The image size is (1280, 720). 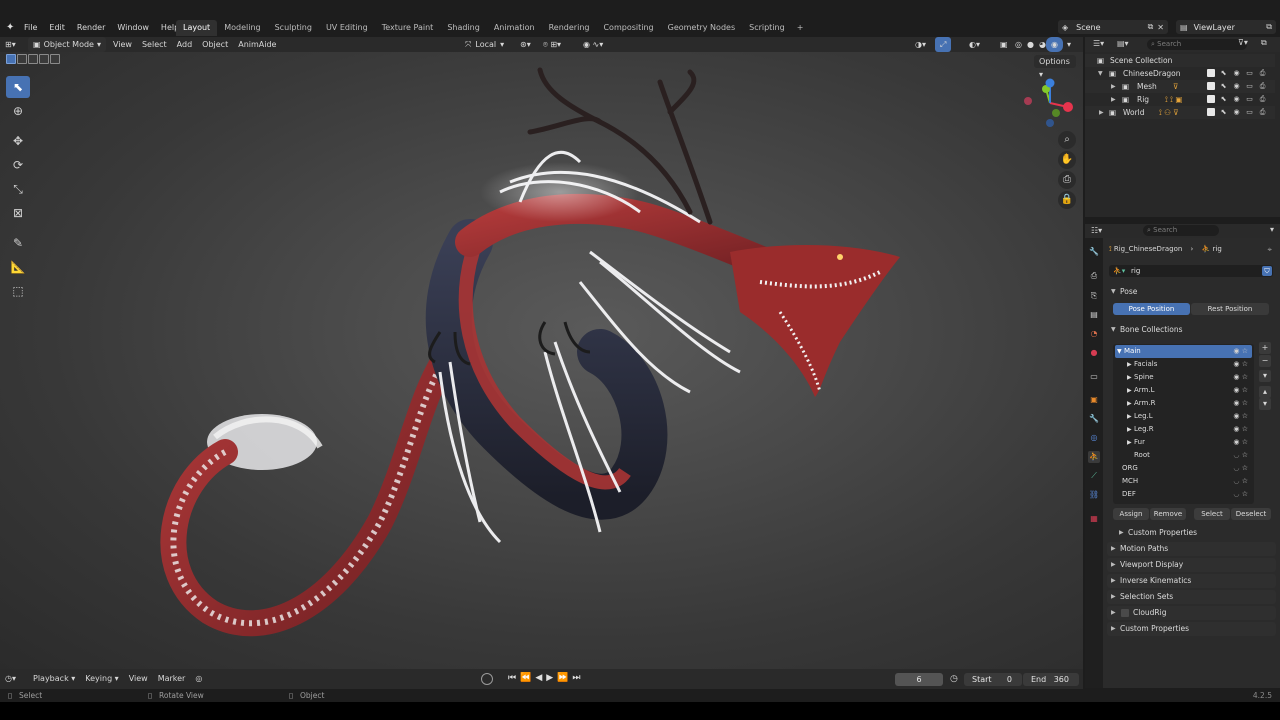 I want to click on tab-layout: Layout, so click(x=197, y=28).